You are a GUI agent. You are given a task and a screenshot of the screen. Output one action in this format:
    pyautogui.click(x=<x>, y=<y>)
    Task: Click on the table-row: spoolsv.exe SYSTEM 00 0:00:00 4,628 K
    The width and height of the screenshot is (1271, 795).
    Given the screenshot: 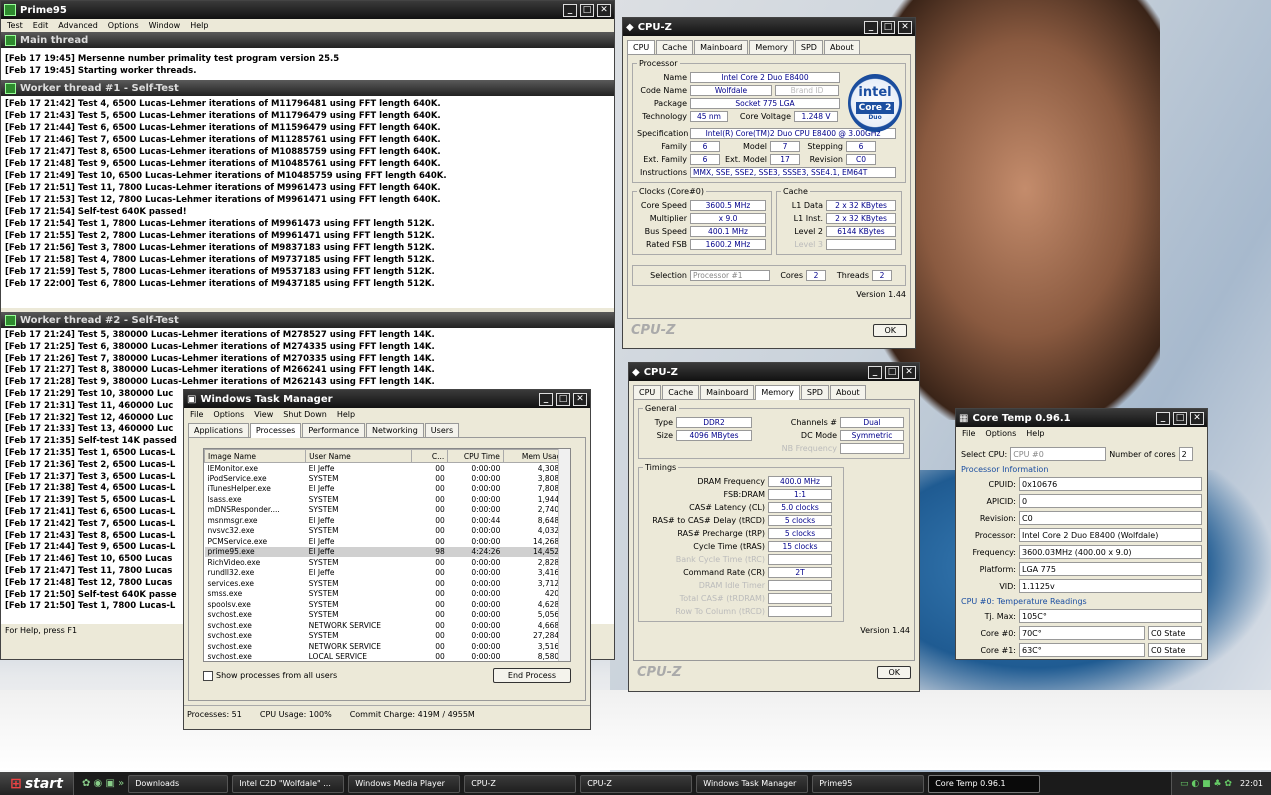 What is the action you would take?
    pyautogui.click(x=387, y=604)
    